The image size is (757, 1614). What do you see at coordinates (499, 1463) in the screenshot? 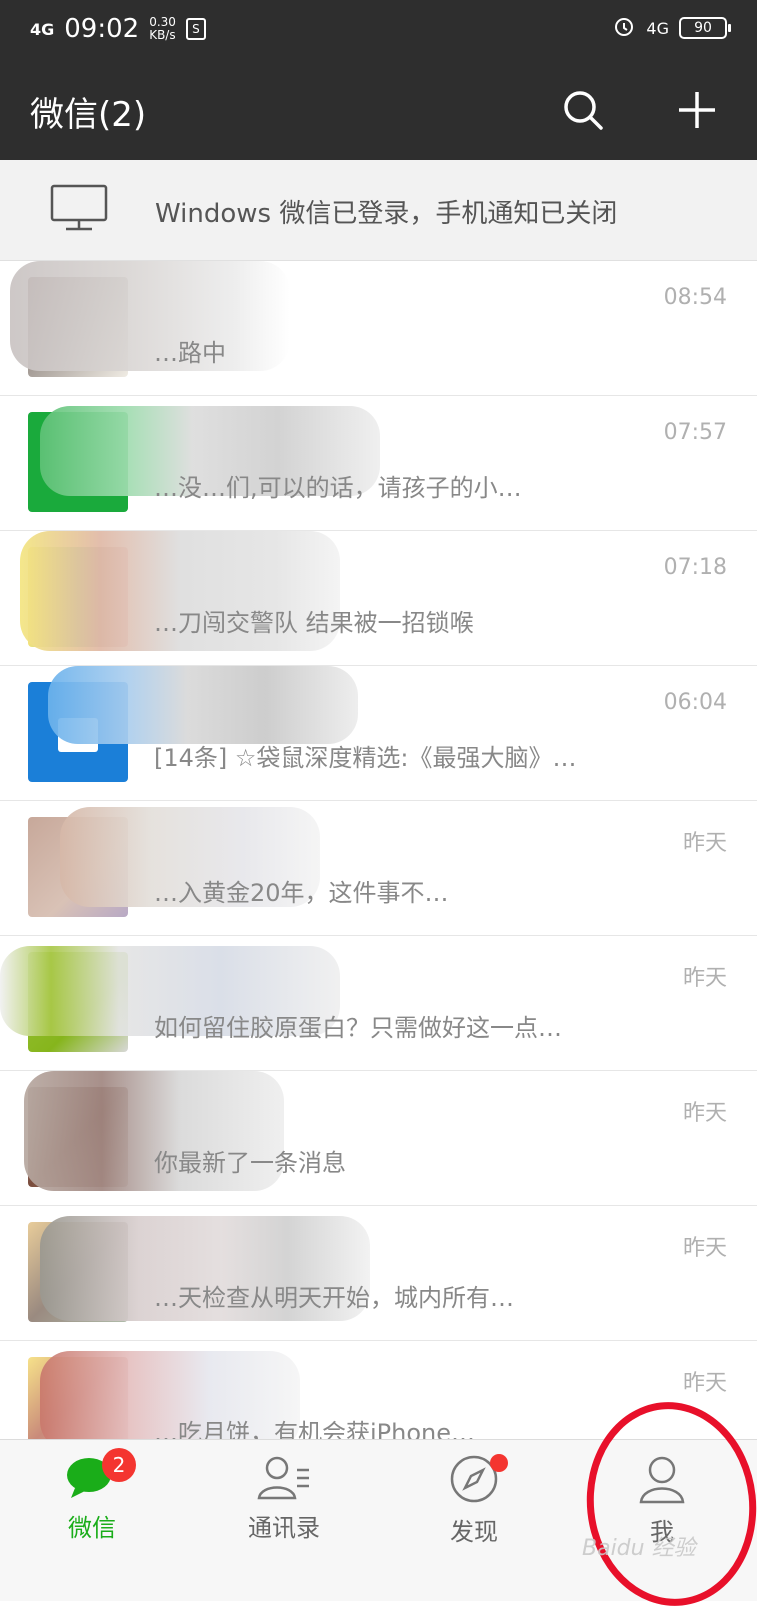
I see `new-content-dot` at bounding box center [499, 1463].